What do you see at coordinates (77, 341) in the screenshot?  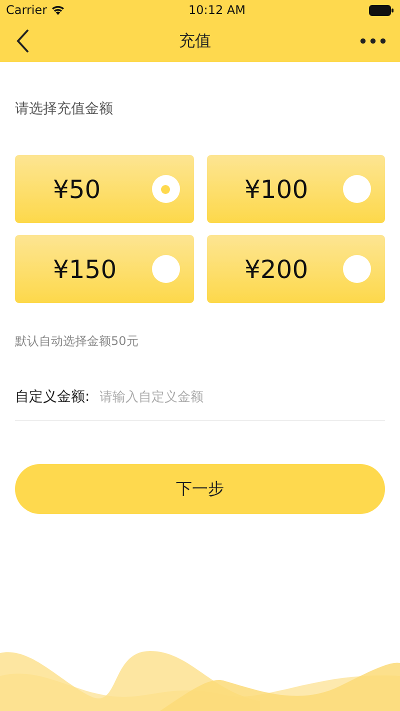 I see `default-hint: 默认自动选择金额50元` at bounding box center [77, 341].